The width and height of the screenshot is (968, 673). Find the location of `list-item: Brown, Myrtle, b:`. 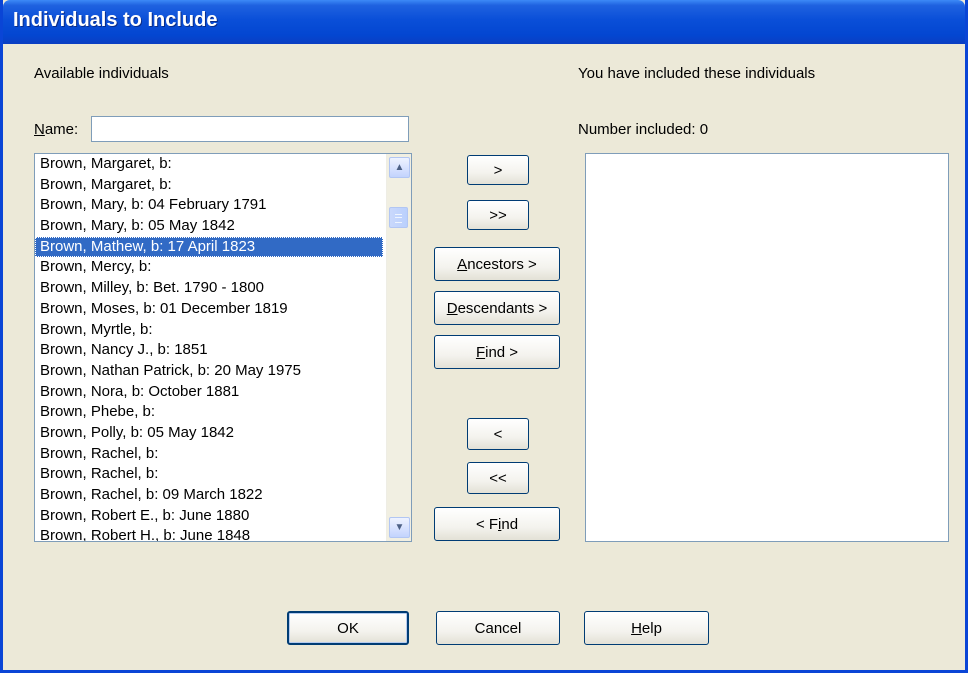

list-item: Brown, Myrtle, b: is located at coordinates (209, 330).